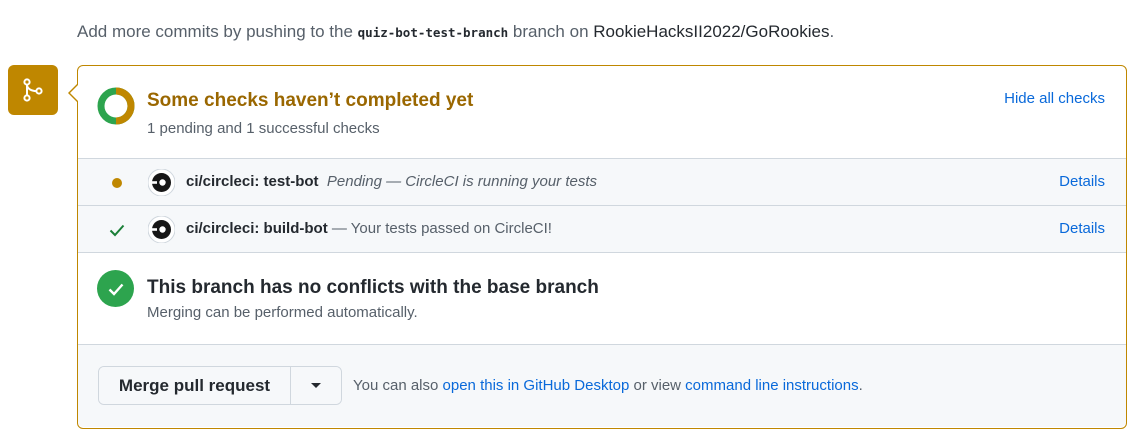  What do you see at coordinates (832, 31) in the screenshot?
I see `hint-suffix: .` at bounding box center [832, 31].